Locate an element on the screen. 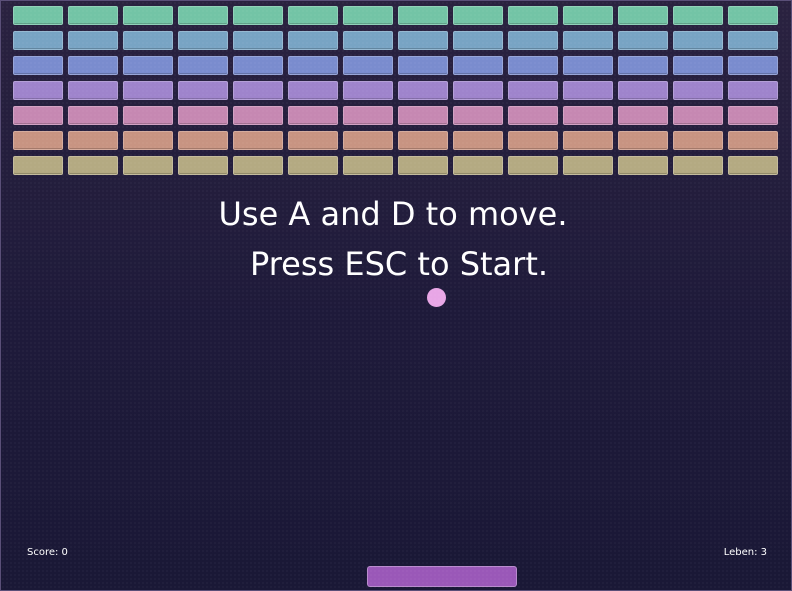  lives-label: Leben: 3 is located at coordinates (745, 552).